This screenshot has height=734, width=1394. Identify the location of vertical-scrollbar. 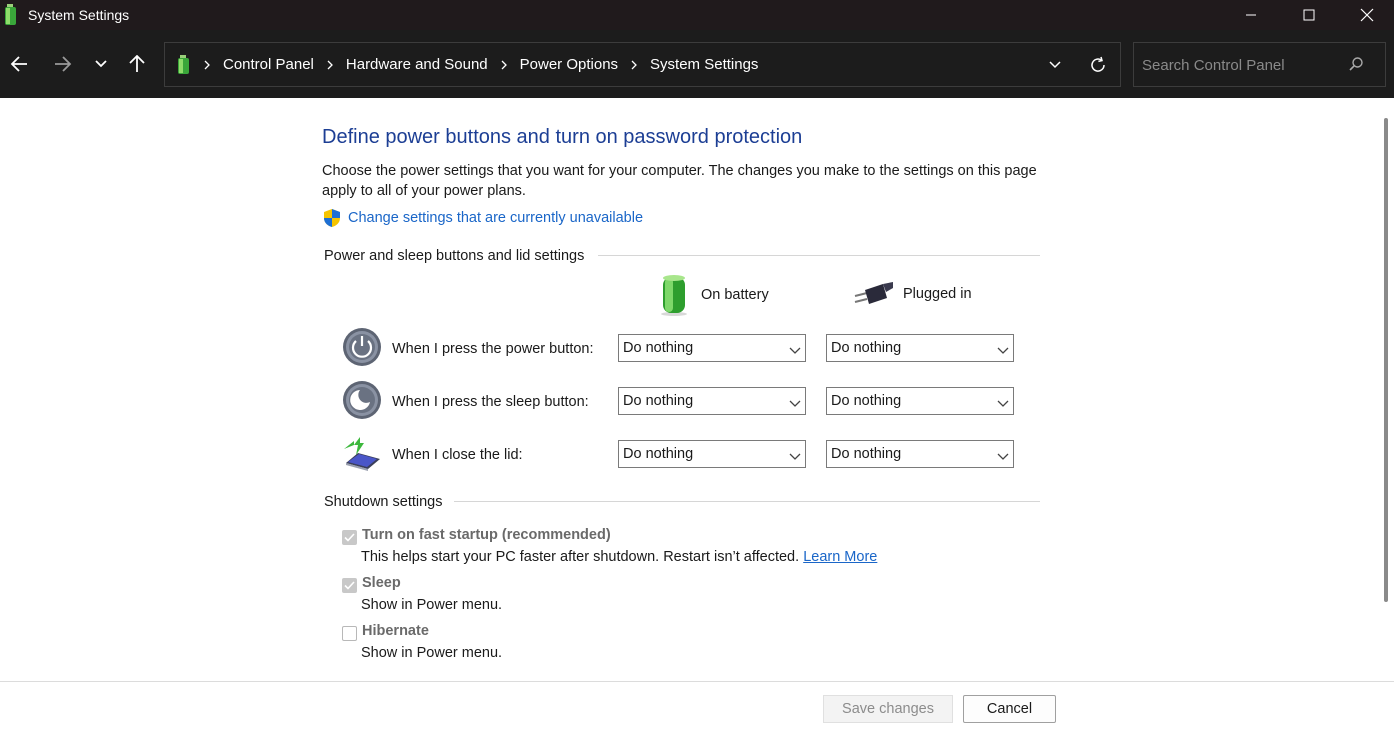
(1386, 360).